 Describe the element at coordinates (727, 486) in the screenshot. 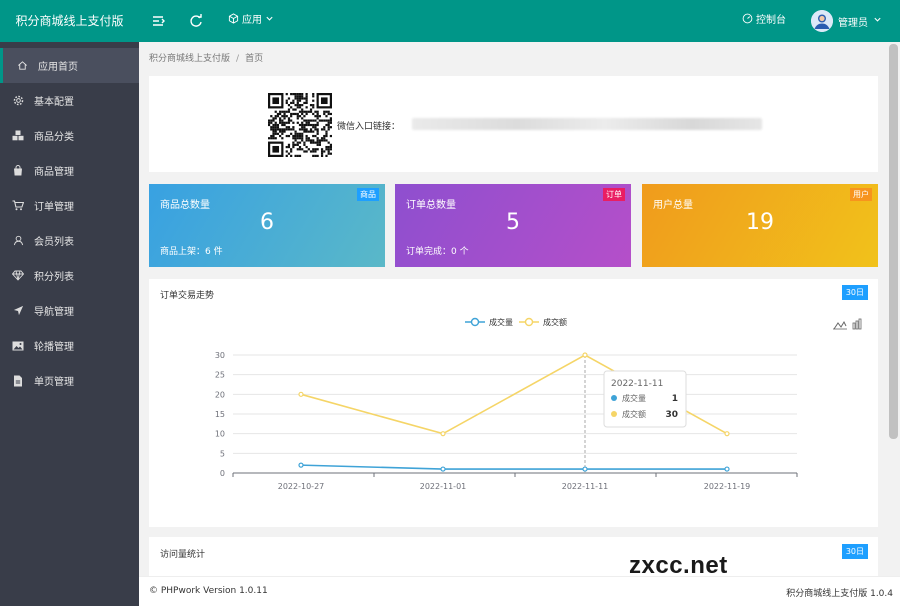

I see `x-tick-label: 2022-11-19` at that location.